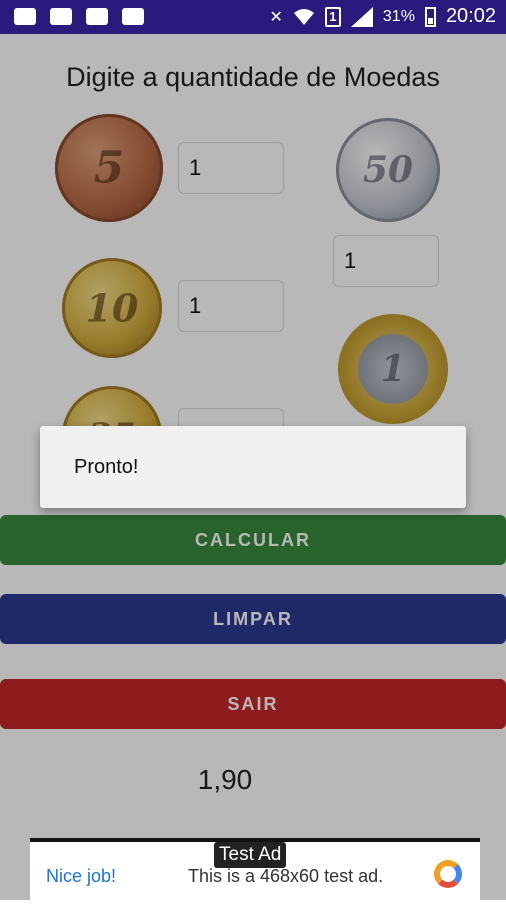 The width and height of the screenshot is (506, 904). Describe the element at coordinates (253, 17) in the screenshot. I see `status-bar: ✕ 1 31% 20:02` at that location.